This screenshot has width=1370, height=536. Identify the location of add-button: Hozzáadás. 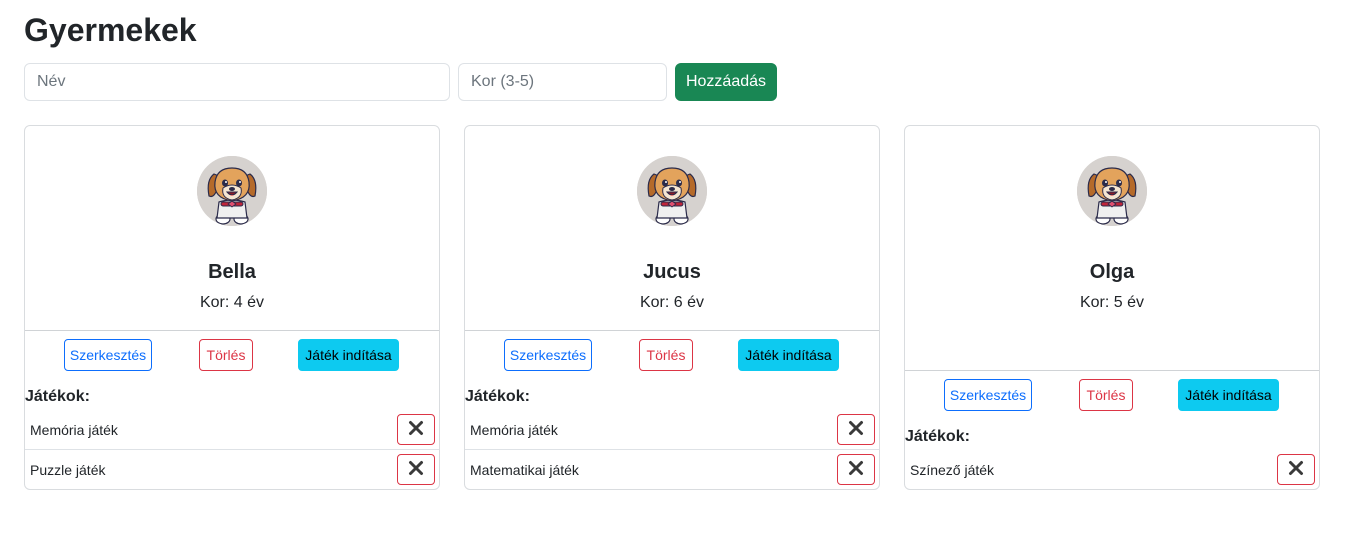
(726, 82).